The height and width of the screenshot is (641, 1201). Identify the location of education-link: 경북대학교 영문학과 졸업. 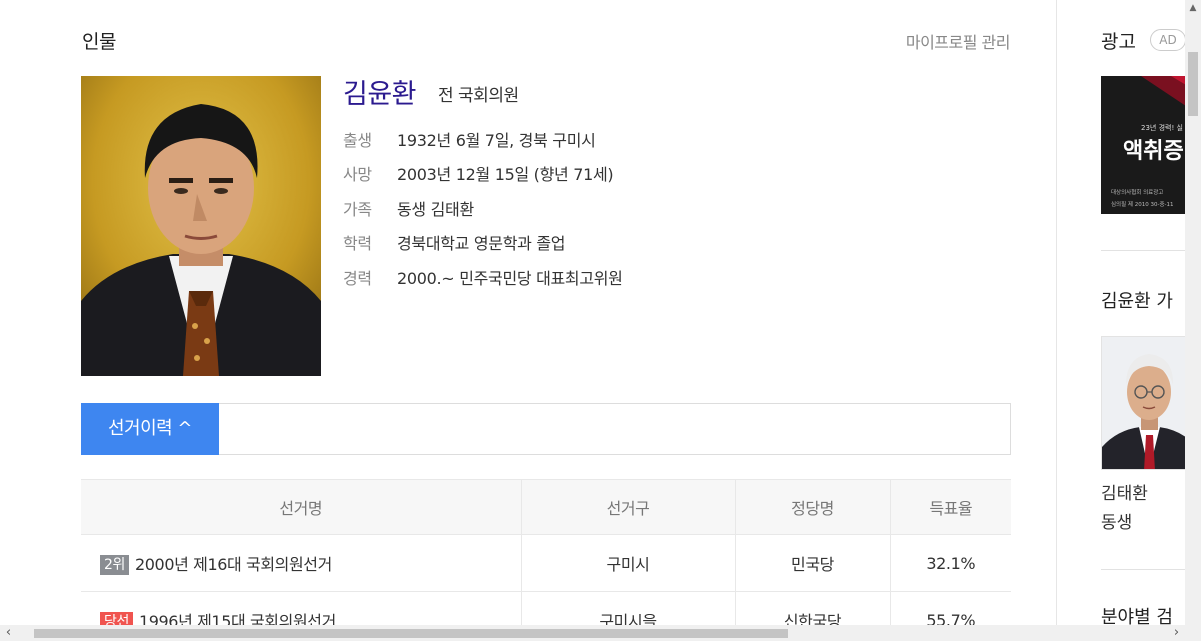
(481, 243).